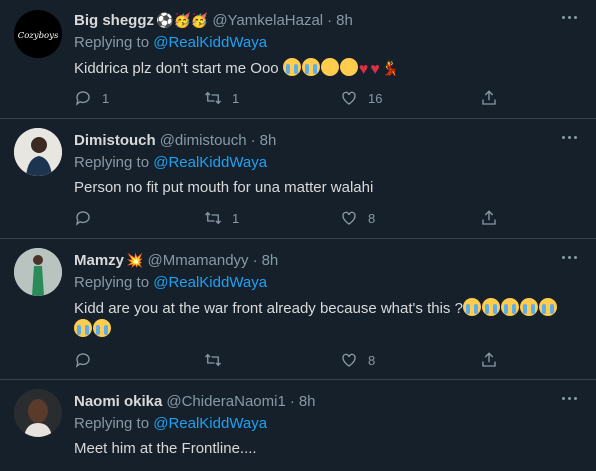 The image size is (596, 471). What do you see at coordinates (294, 360) in the screenshot?
I see `tweet-actions: 8` at bounding box center [294, 360].